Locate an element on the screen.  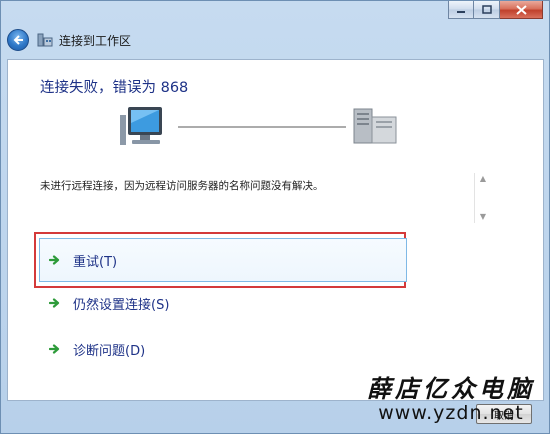
option-label: 重试(T) is located at coordinates (95, 262).